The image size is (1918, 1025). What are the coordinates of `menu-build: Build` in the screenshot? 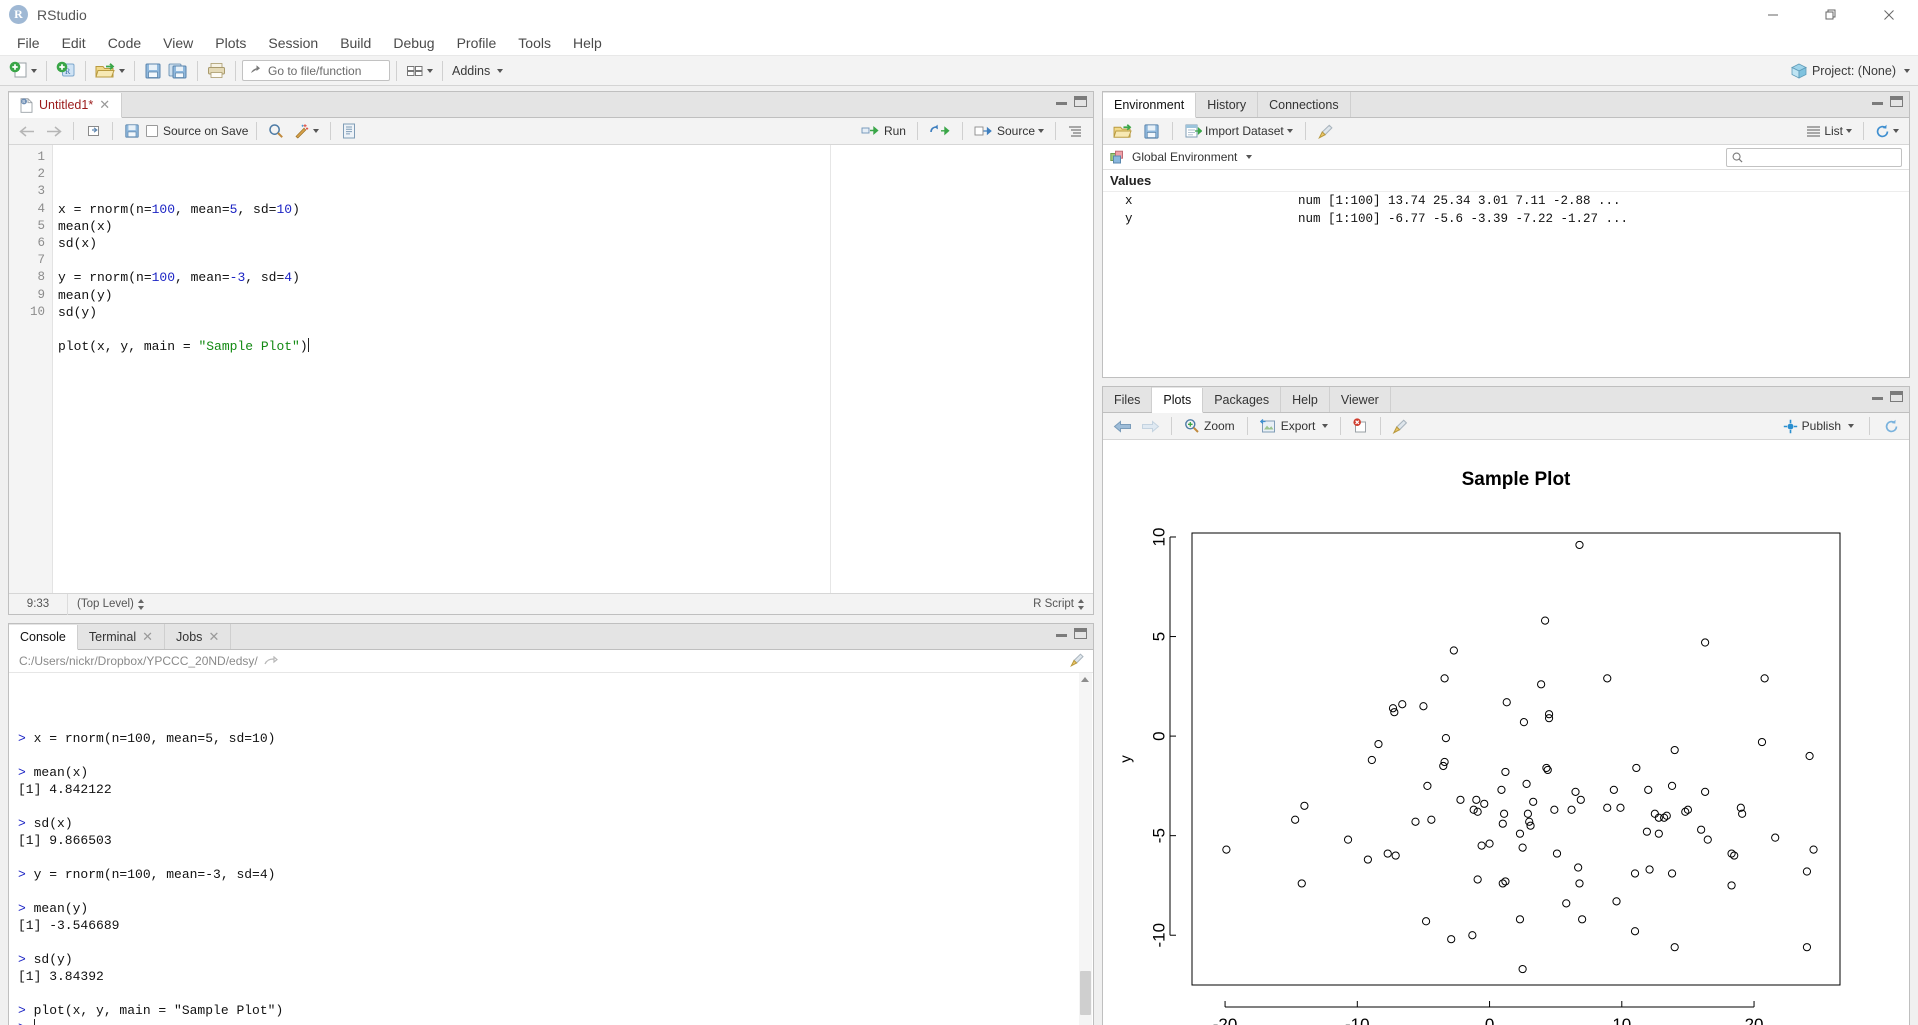 It's located at (355, 43).